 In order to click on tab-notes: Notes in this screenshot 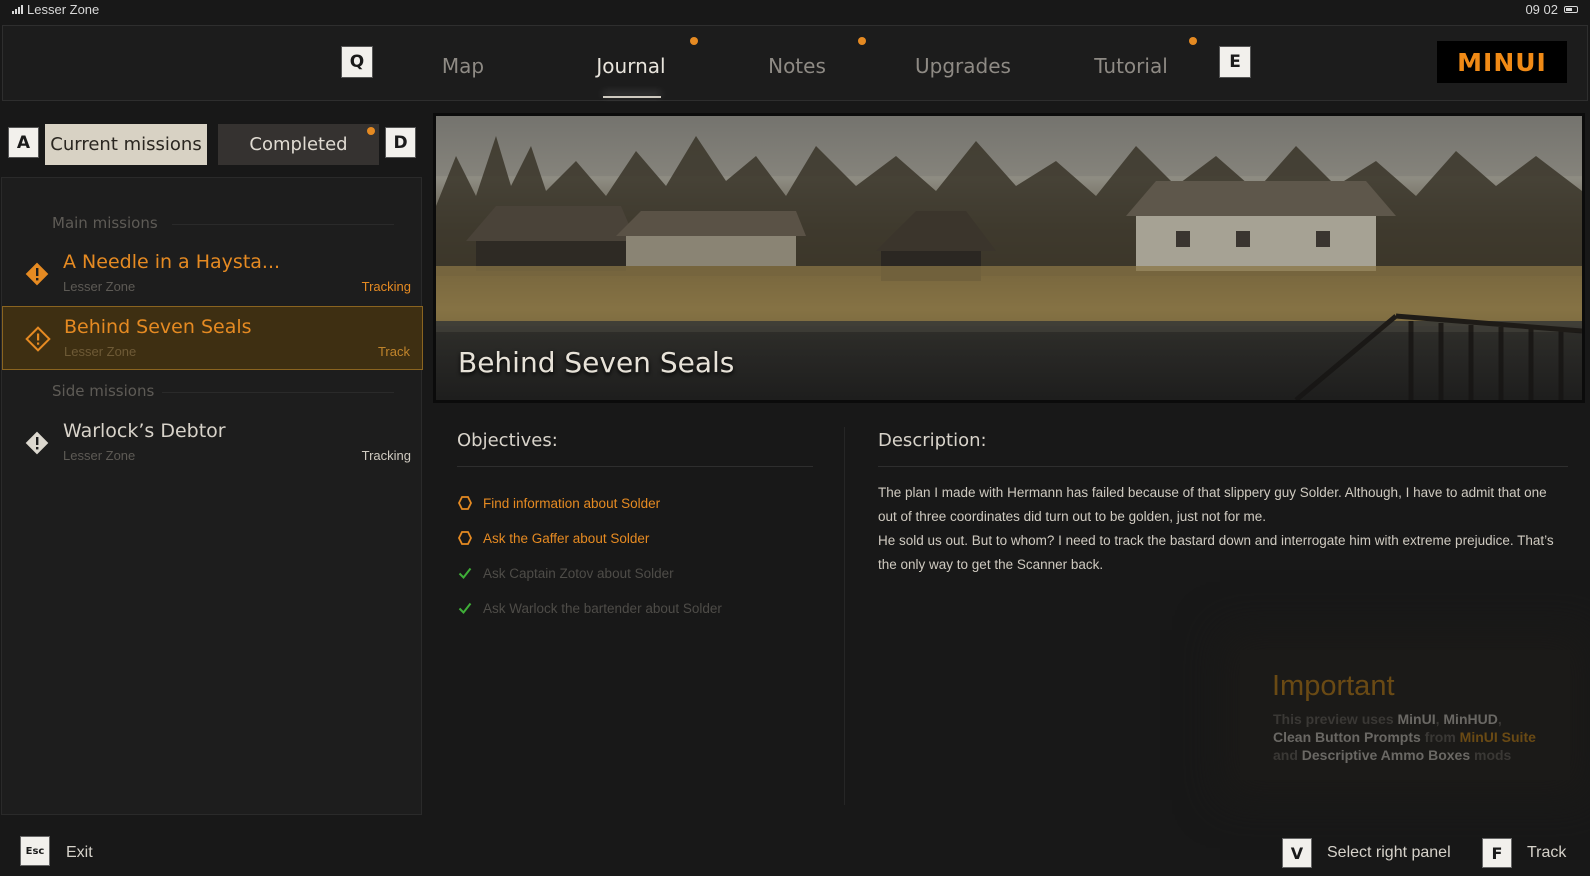, I will do `click(797, 66)`.